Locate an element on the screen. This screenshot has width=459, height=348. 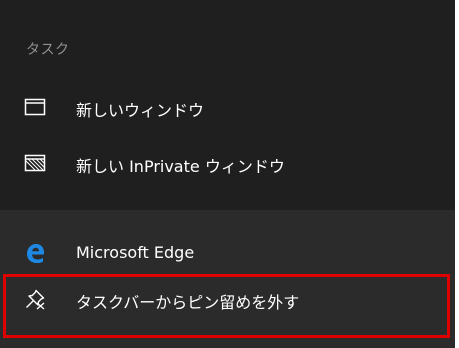
unpin-from-taskbar-item: タスクバーからピン留めを外す is located at coordinates (227, 300).